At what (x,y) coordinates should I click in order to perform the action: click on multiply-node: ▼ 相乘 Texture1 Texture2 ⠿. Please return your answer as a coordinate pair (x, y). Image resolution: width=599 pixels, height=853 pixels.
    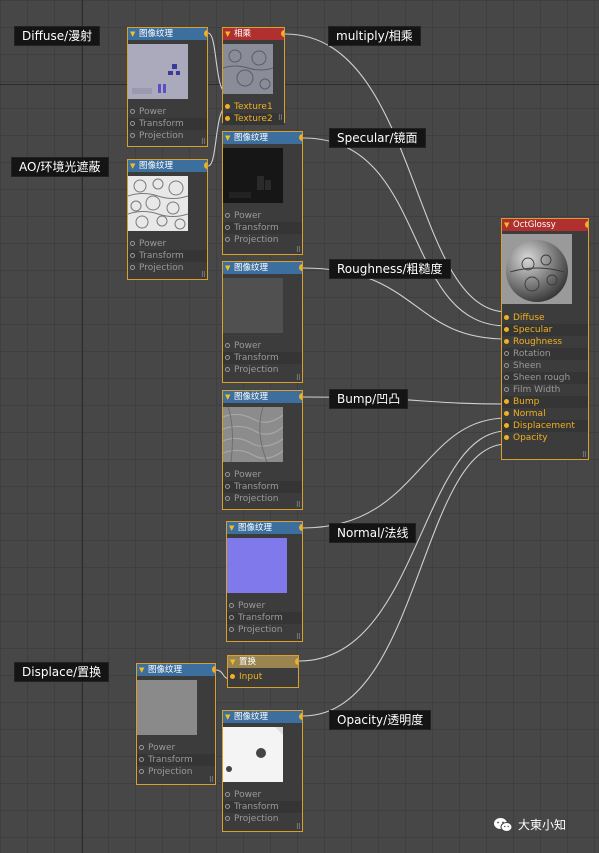
    Looking at the image, I should click on (253, 76).